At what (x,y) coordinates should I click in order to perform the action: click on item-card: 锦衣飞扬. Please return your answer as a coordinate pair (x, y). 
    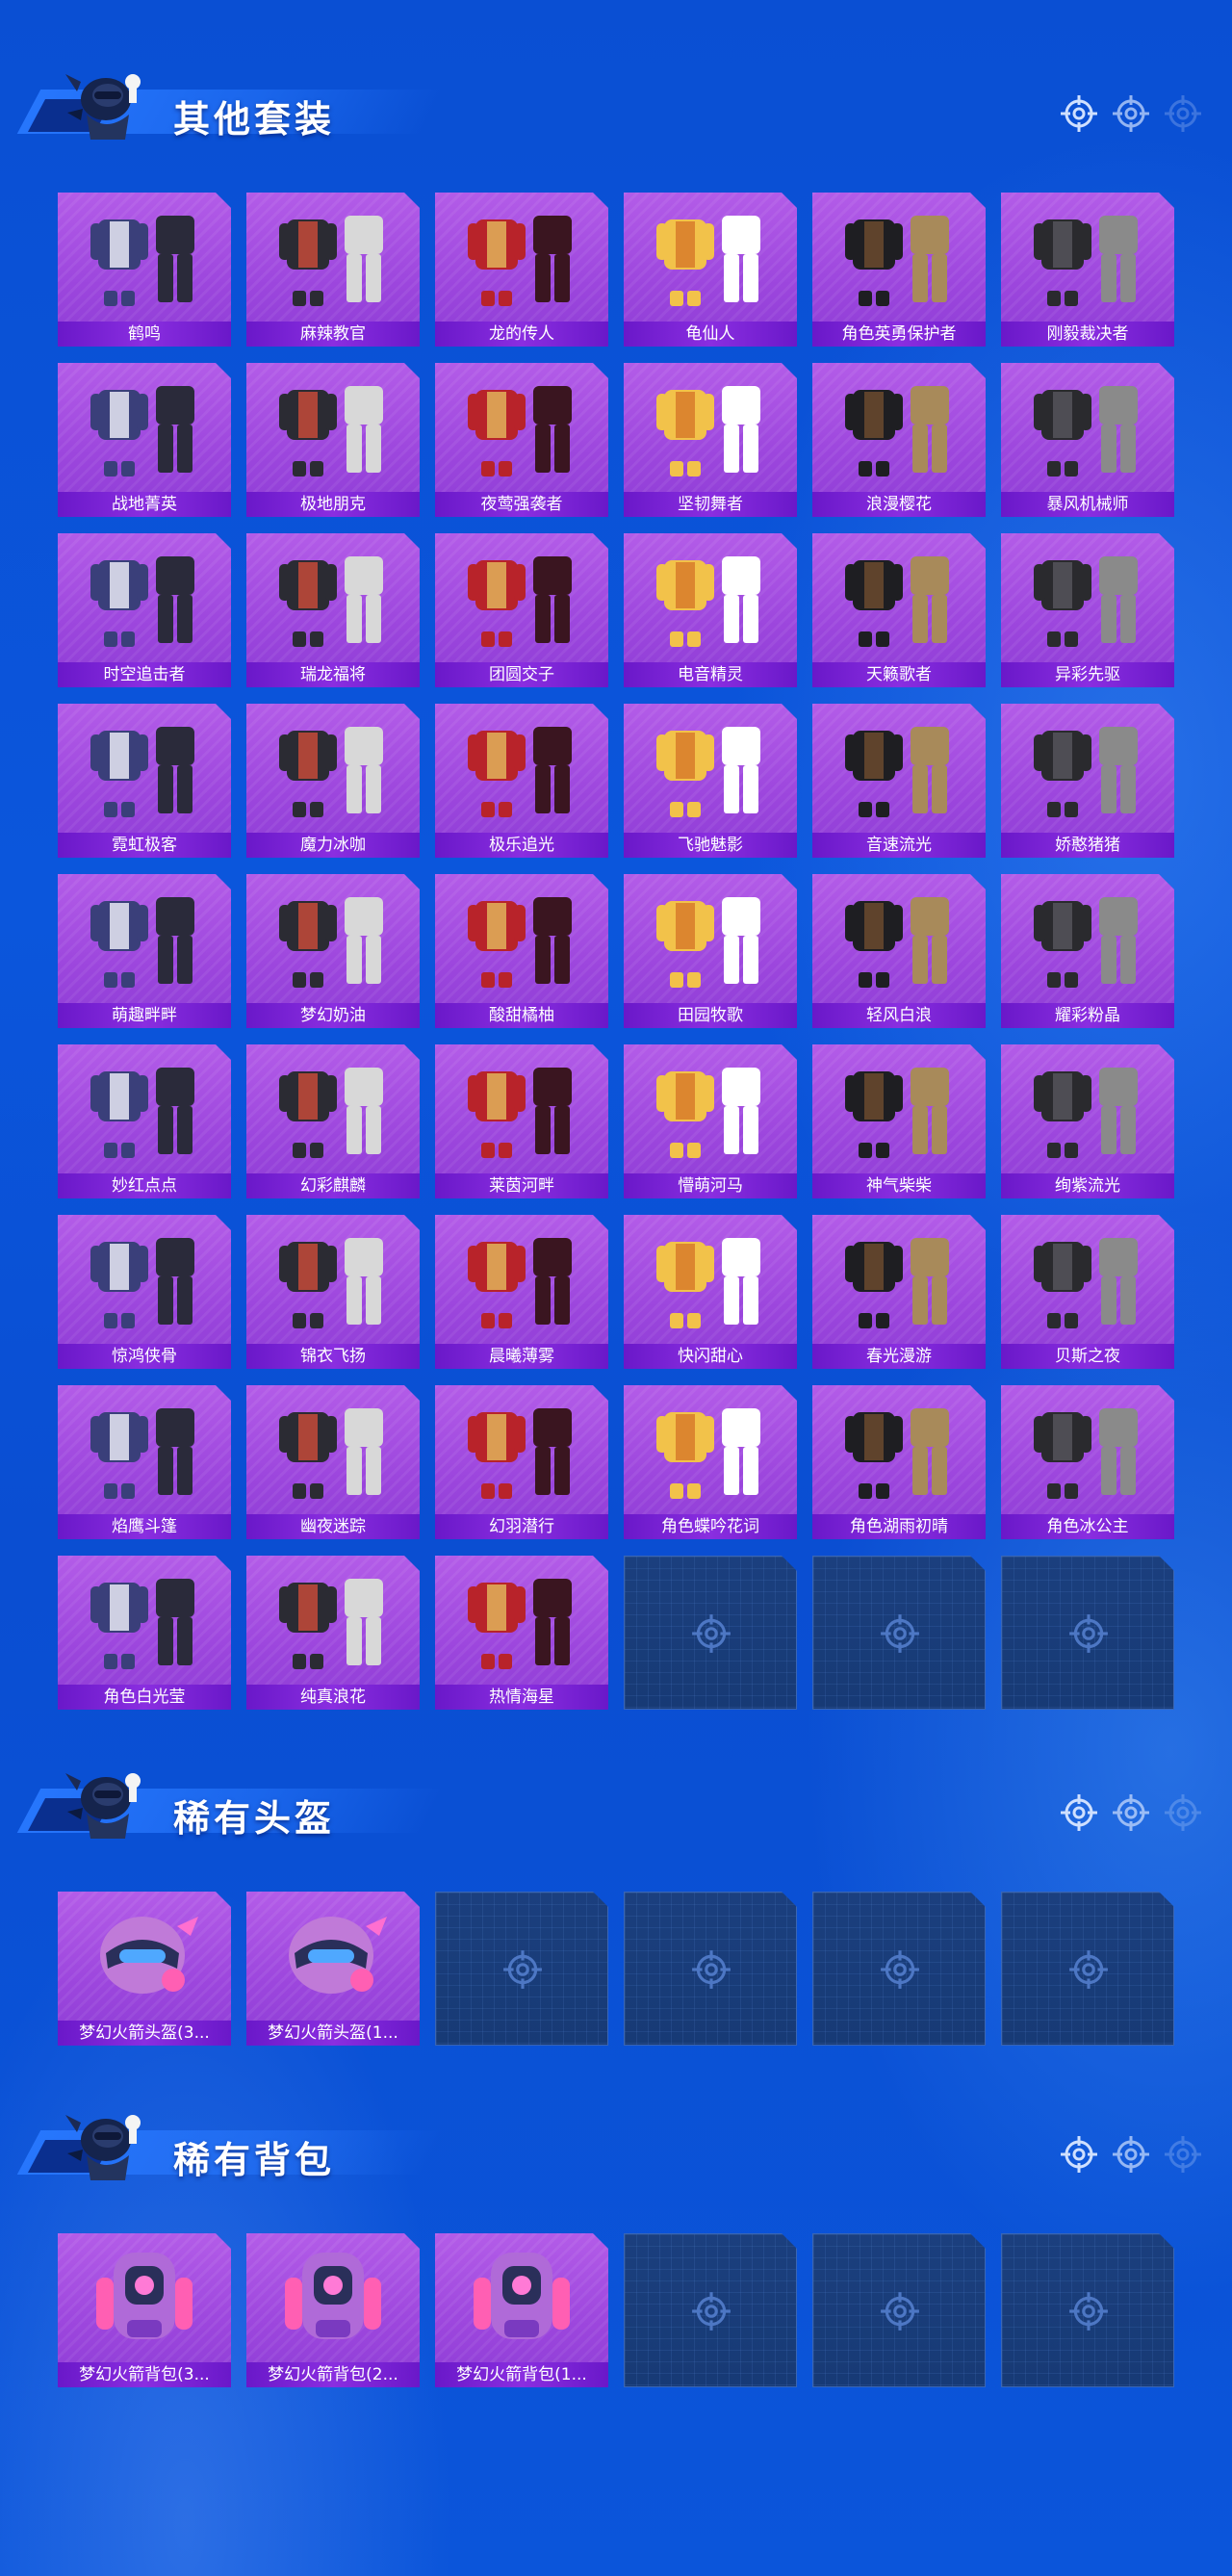
    Looking at the image, I should click on (333, 1292).